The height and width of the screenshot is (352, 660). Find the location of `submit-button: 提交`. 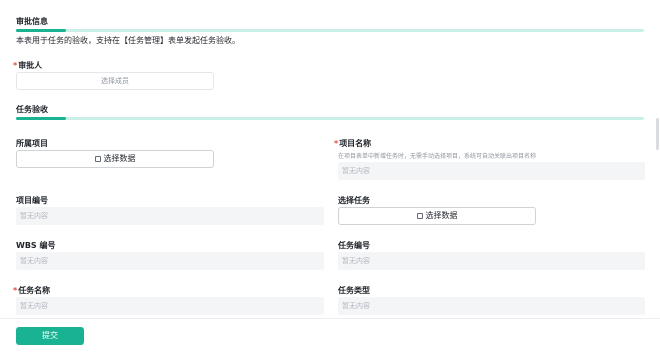

submit-button: 提交 is located at coordinates (50, 336).